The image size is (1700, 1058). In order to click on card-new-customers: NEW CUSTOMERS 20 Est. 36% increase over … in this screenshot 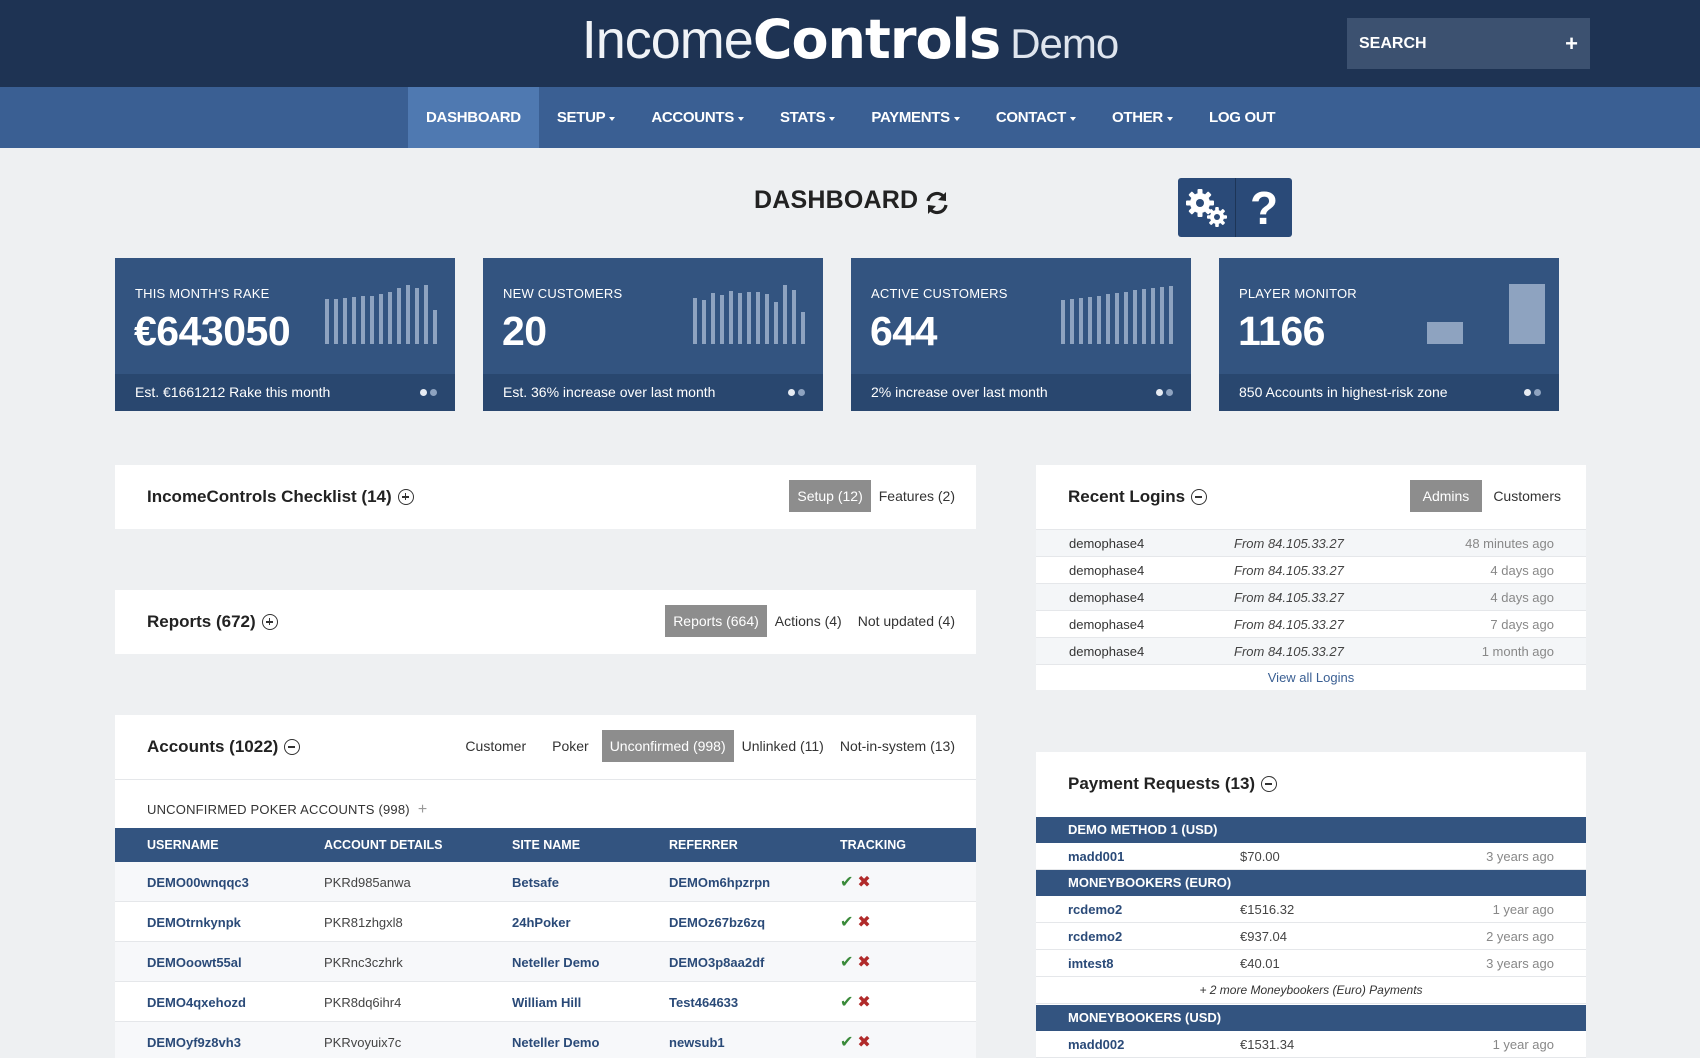, I will do `click(653, 334)`.